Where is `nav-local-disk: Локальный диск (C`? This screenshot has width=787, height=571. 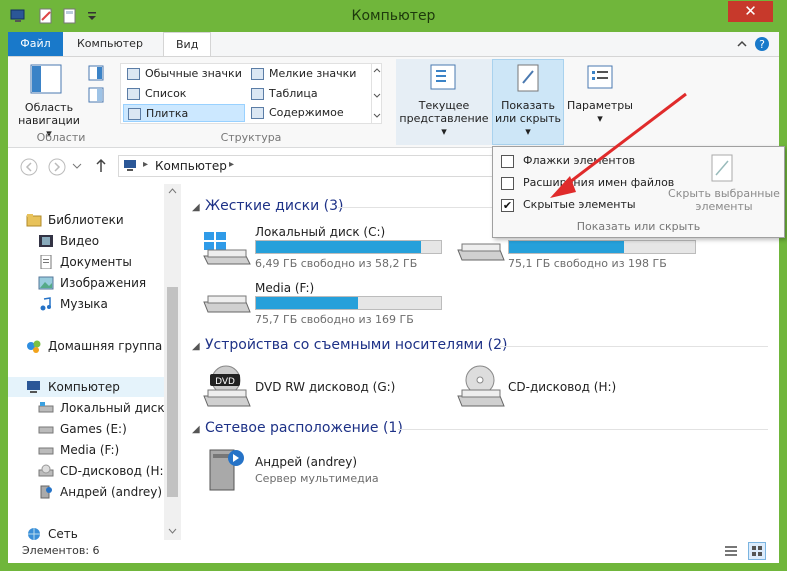 nav-local-disk: Локальный диск (C is located at coordinates (101, 408).